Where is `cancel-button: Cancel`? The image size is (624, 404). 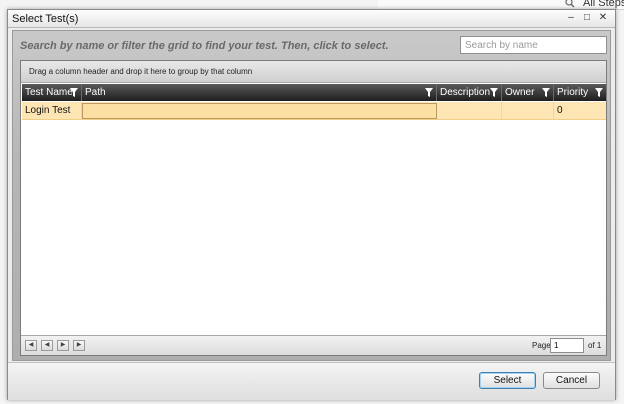
cancel-button: Cancel is located at coordinates (571, 380).